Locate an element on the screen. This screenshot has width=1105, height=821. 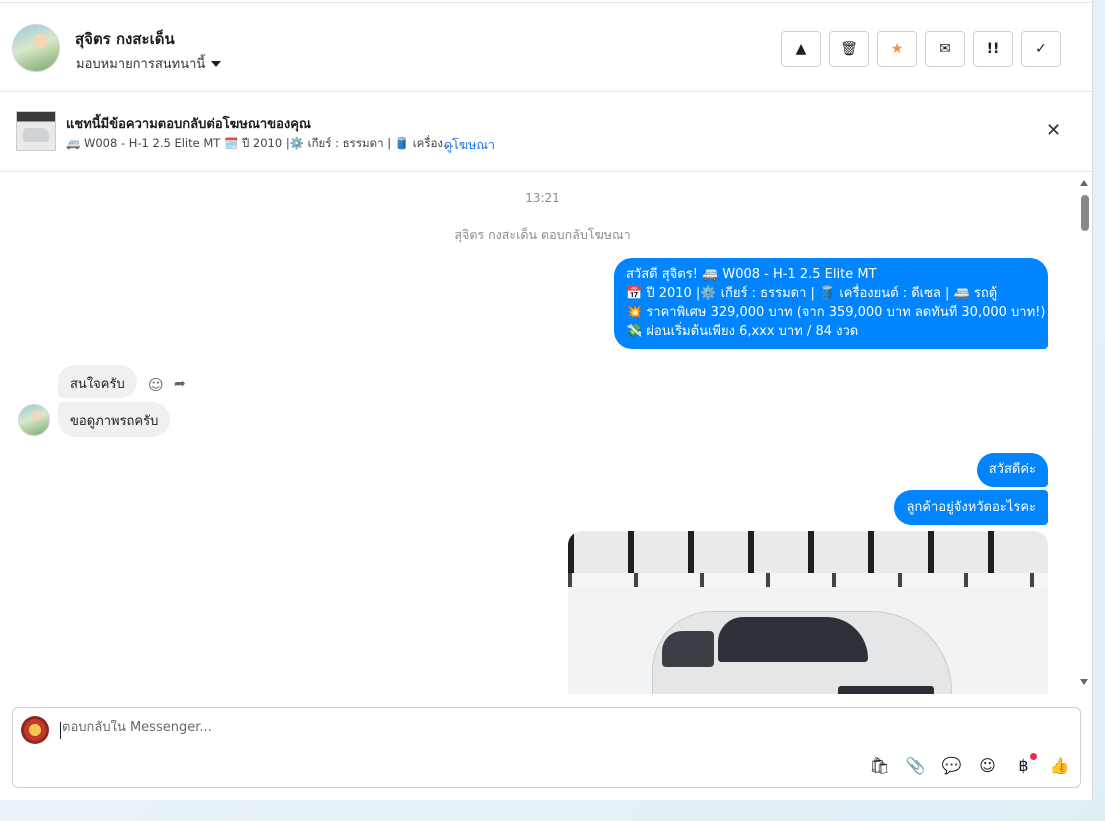
contact-name: สุจิตร กงสะเด็น is located at coordinates (125, 39).